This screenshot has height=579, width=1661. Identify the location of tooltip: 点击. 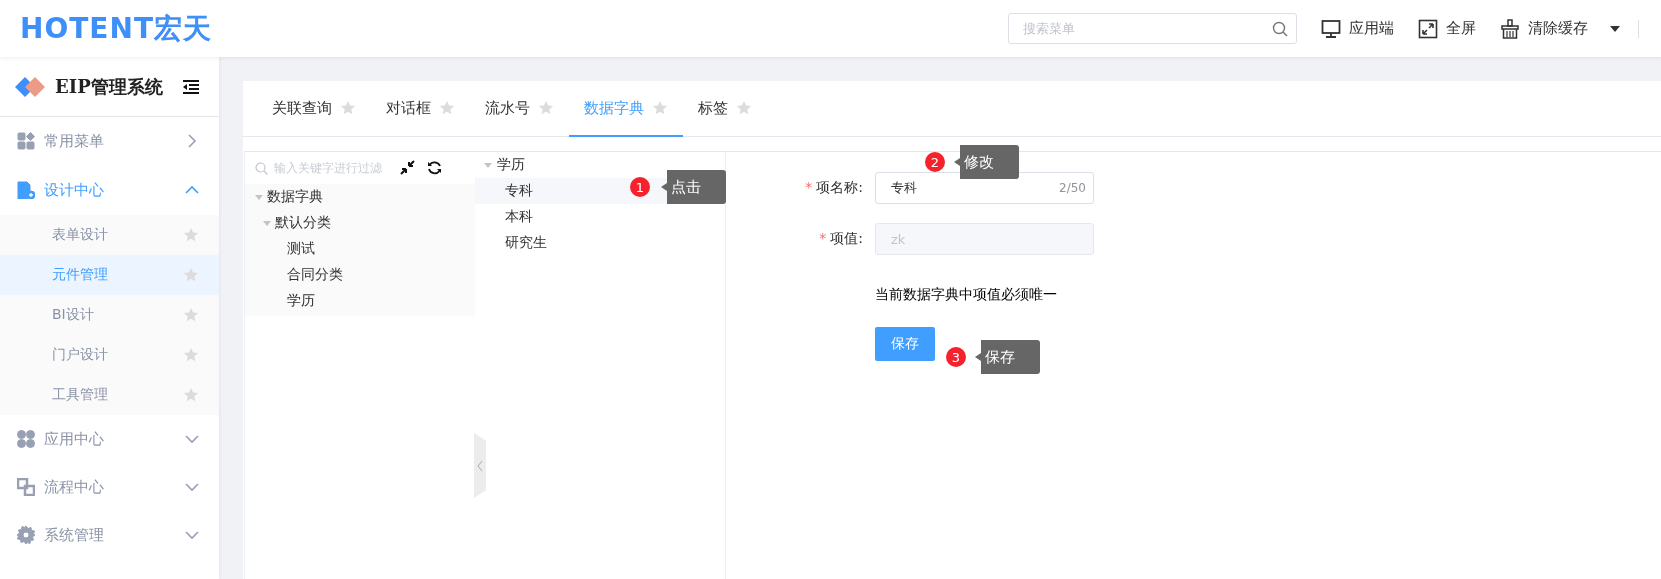
(693, 187).